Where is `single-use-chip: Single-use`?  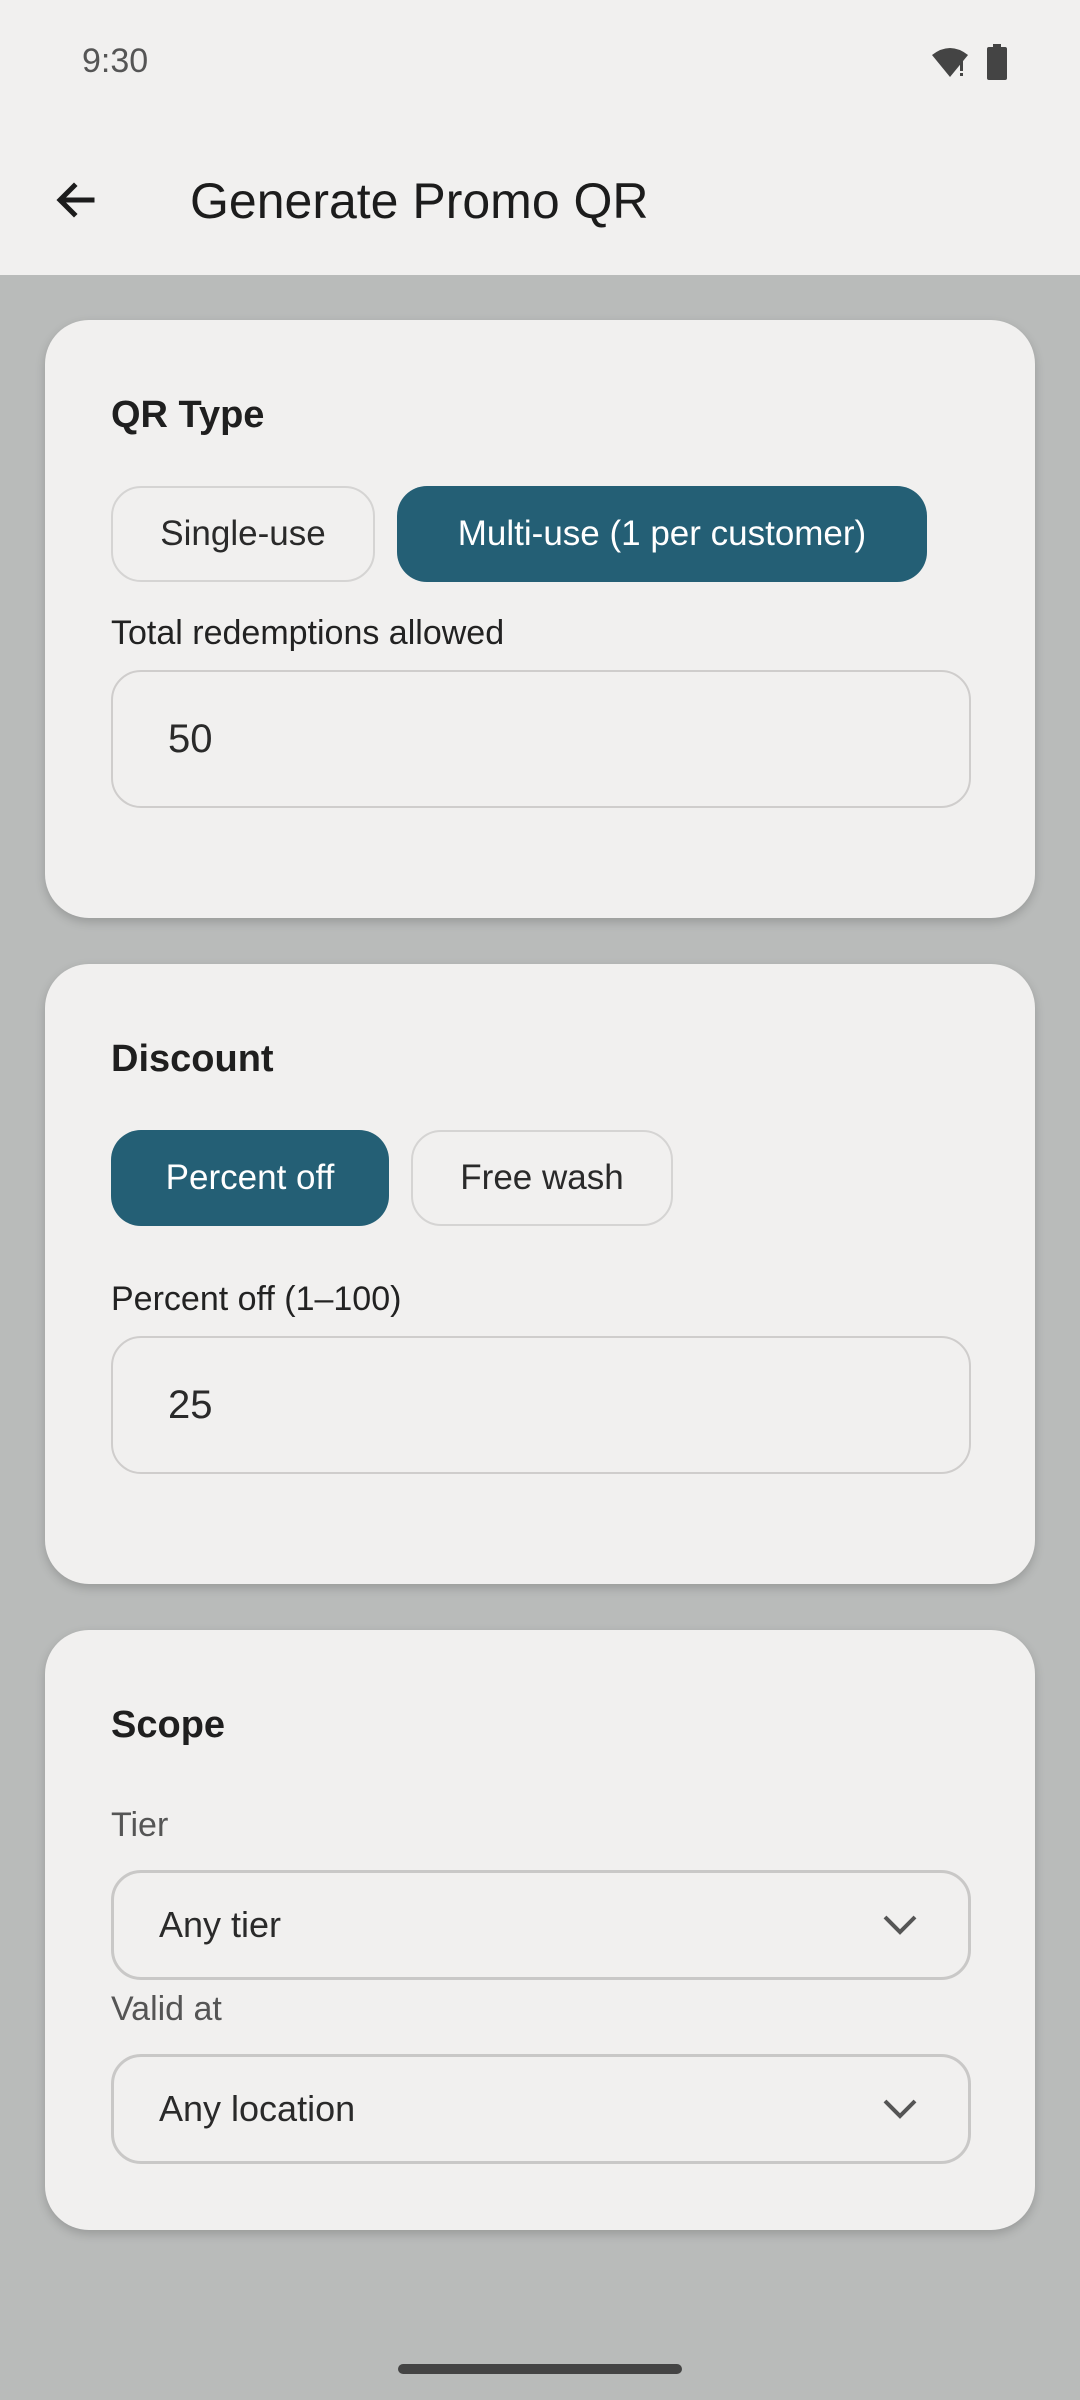 single-use-chip: Single-use is located at coordinates (243, 534).